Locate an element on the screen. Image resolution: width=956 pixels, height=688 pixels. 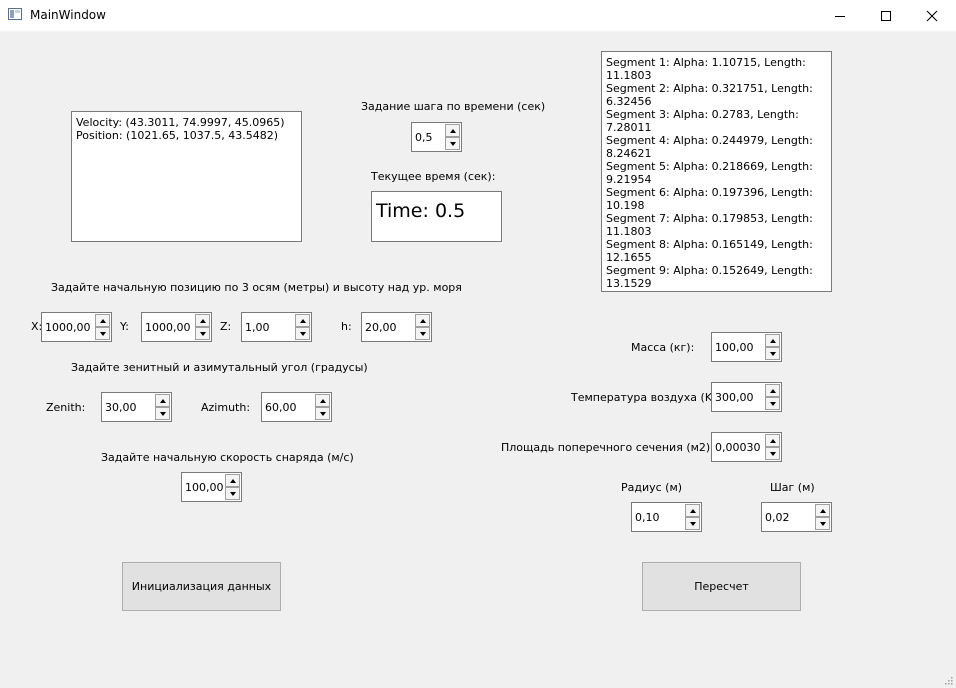
area-spinbox: 0,00030 is located at coordinates (746, 447).